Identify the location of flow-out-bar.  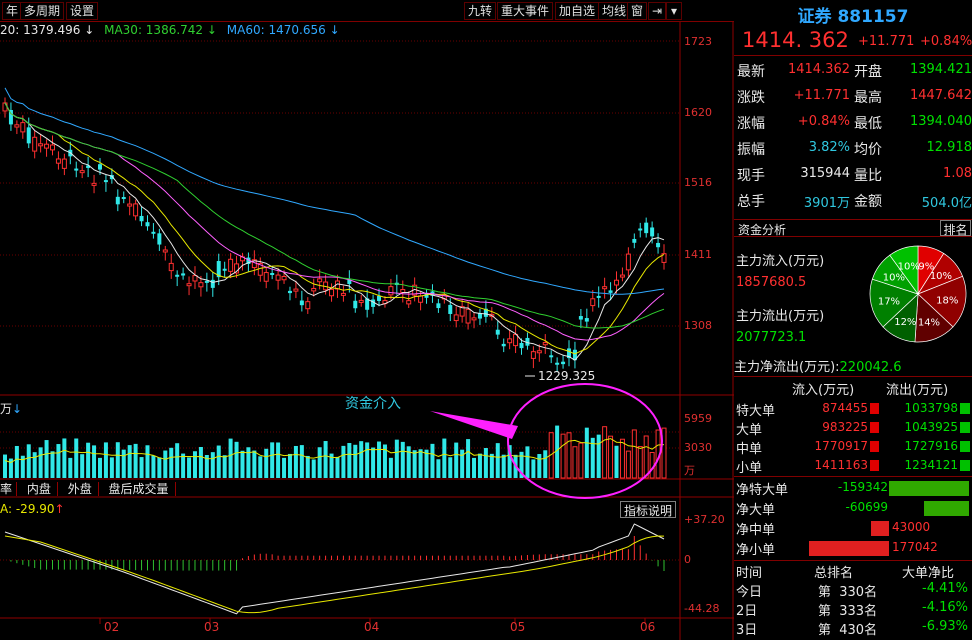
(965, 408).